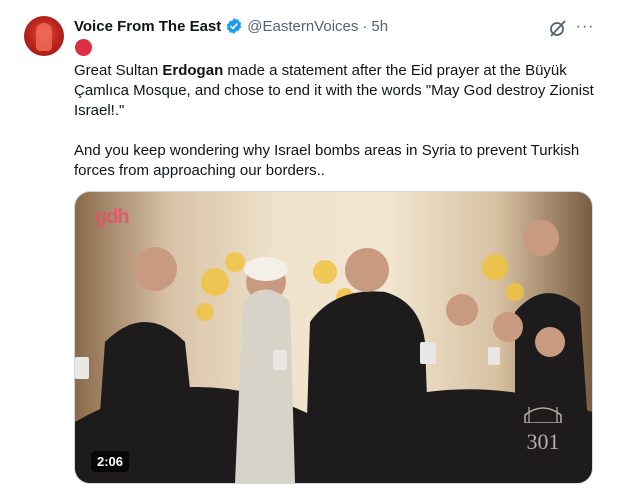  What do you see at coordinates (302, 26) in the screenshot?
I see `author-handle: @EasternVoices` at bounding box center [302, 26].